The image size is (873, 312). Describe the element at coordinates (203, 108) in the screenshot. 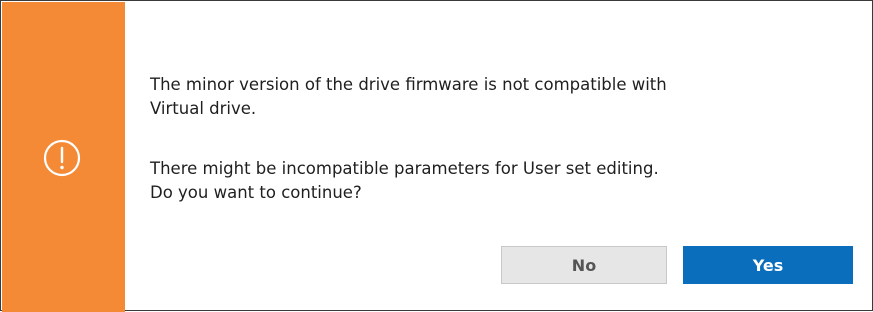

I see `message-line-2: Virtual drive.` at that location.